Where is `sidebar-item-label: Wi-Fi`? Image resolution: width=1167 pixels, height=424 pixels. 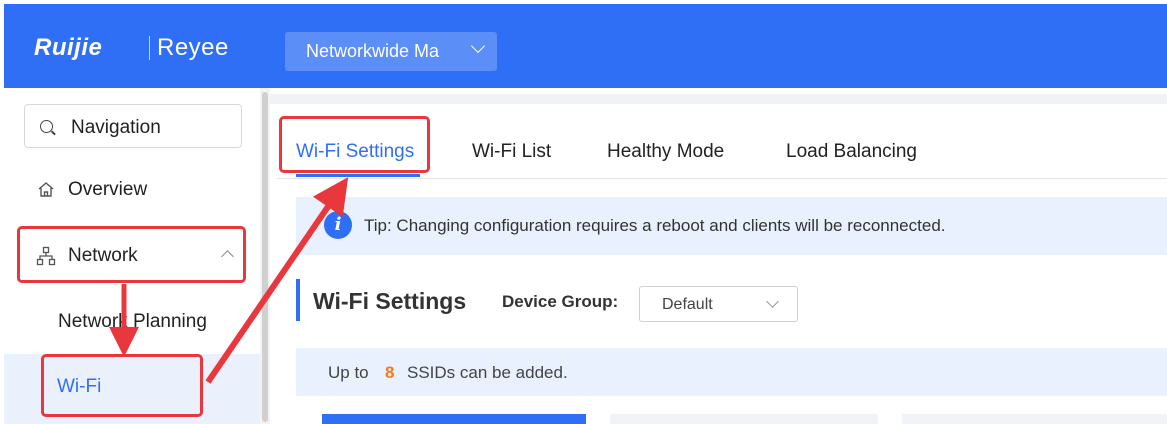
sidebar-item-label: Wi-Fi is located at coordinates (79, 386).